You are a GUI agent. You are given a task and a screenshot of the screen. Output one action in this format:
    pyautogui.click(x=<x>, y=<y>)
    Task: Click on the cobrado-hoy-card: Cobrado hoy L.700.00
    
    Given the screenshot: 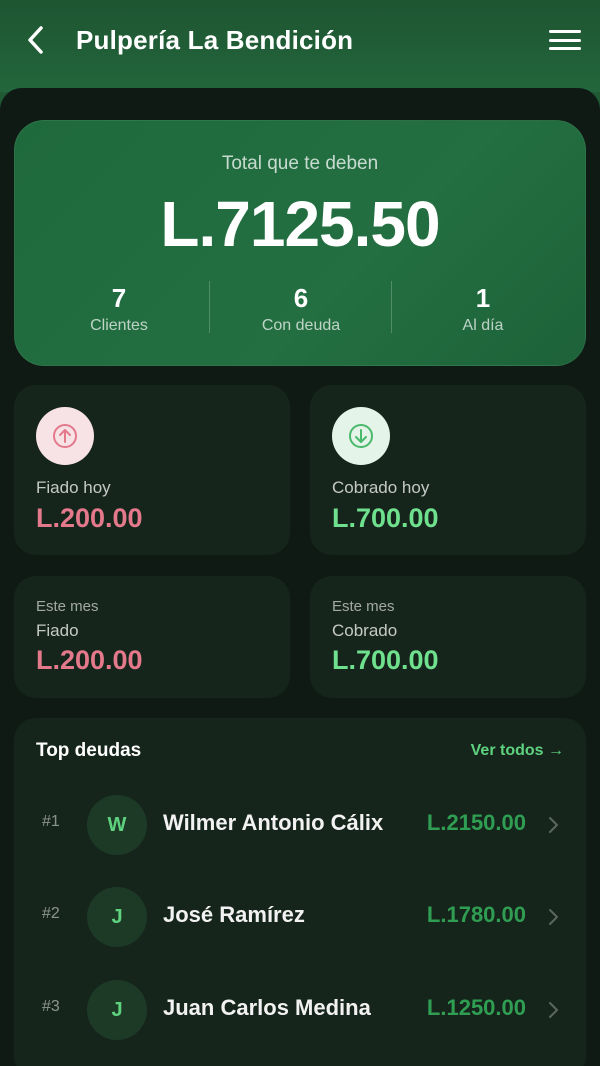 What is the action you would take?
    pyautogui.click(x=448, y=470)
    